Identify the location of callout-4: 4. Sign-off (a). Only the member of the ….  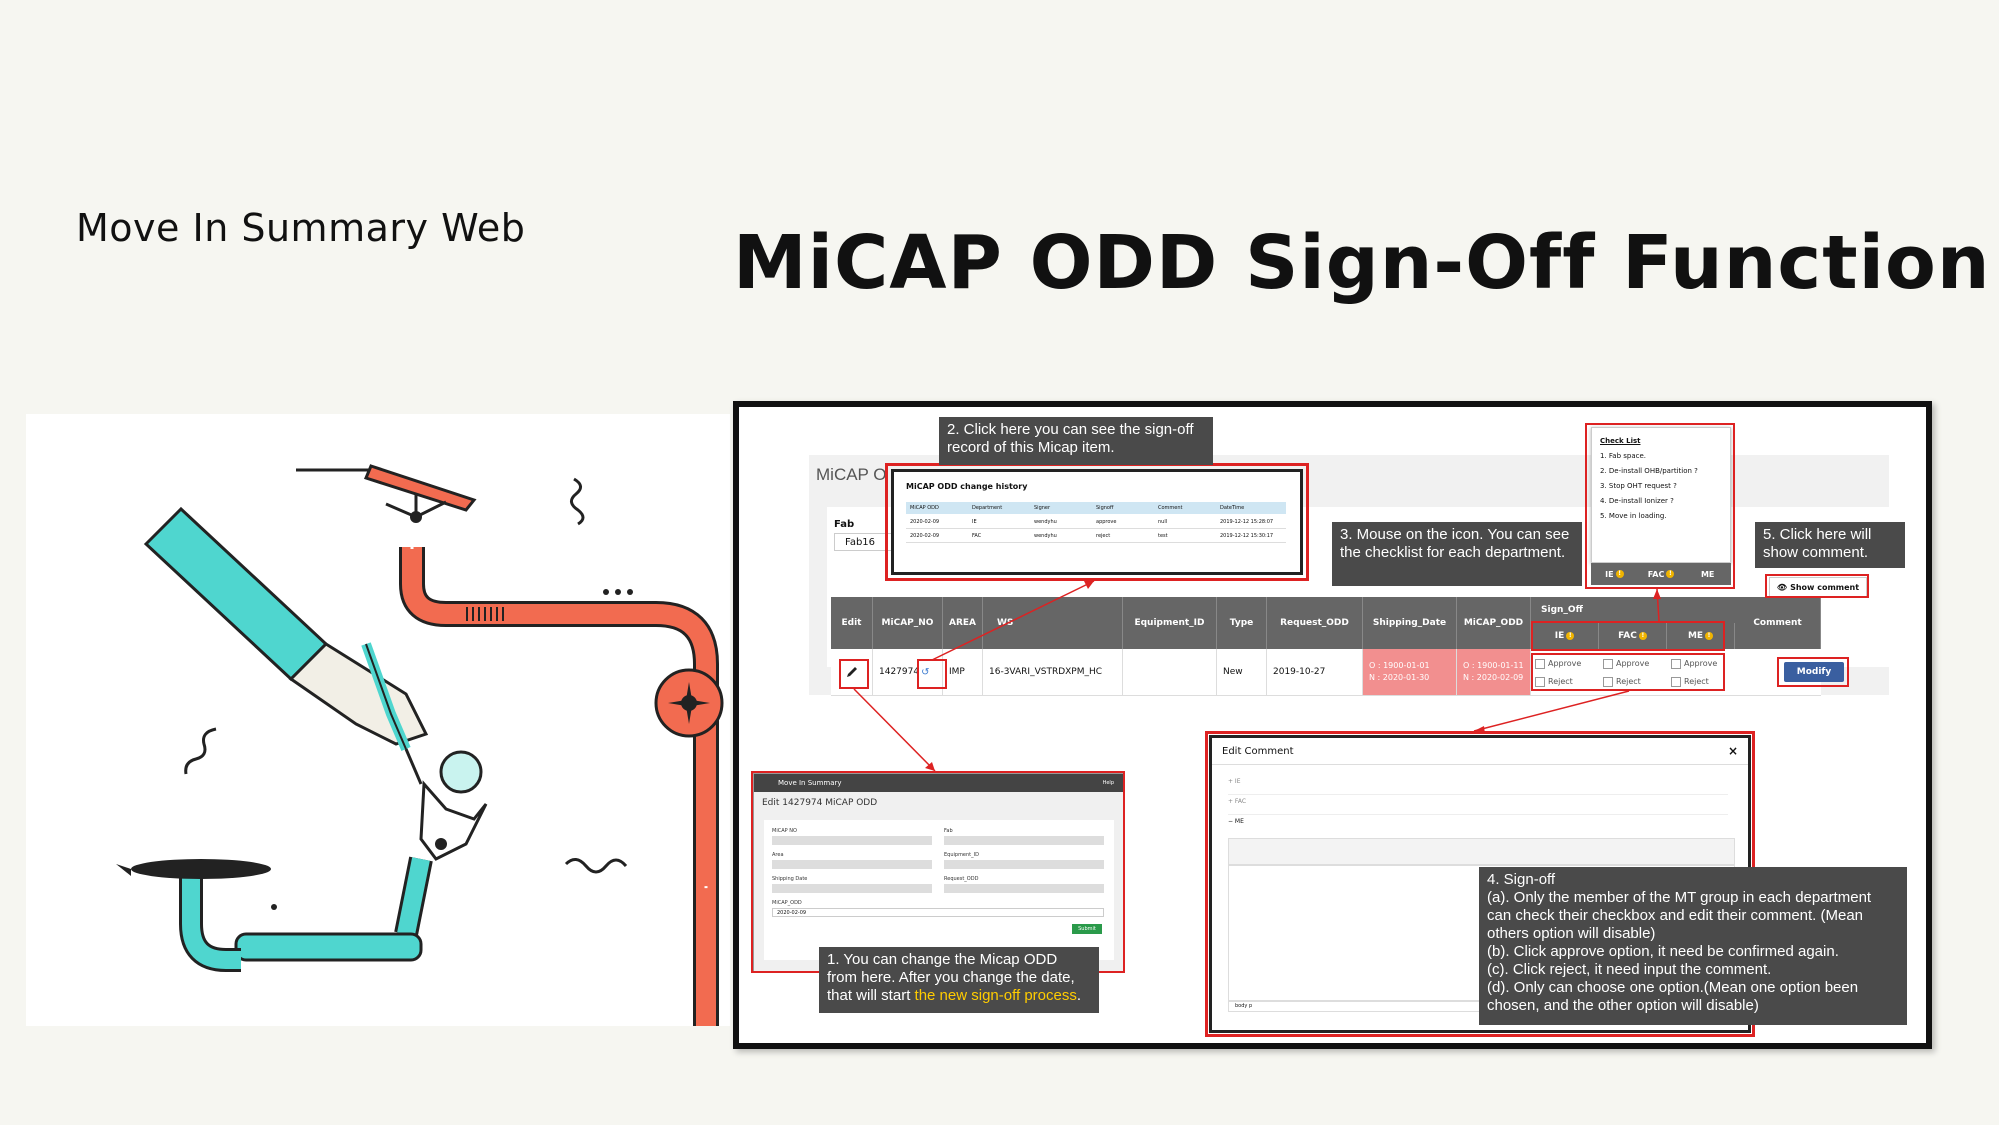
(1693, 946).